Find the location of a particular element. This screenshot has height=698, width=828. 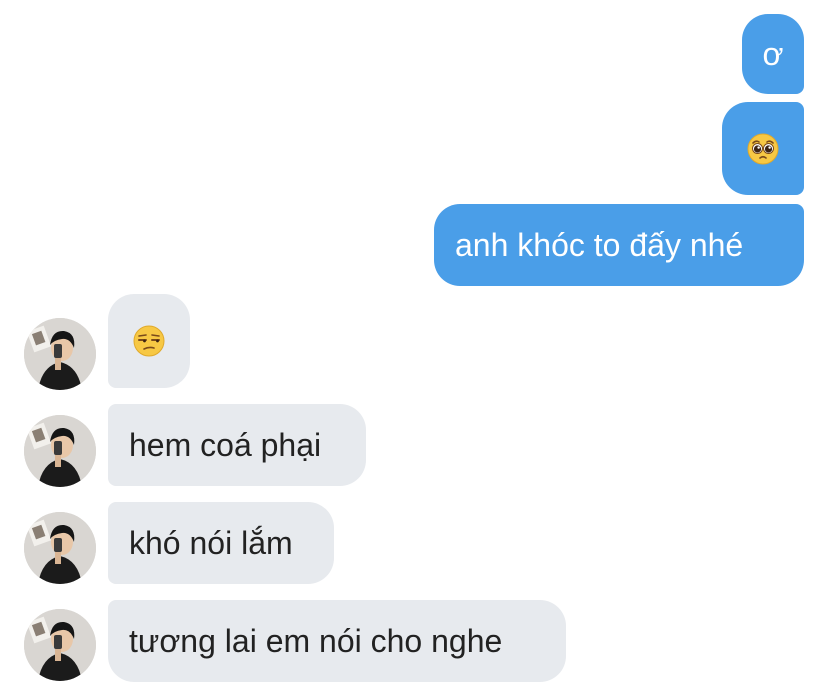

incoming-message-bubble: hem coá phại is located at coordinates (237, 445).